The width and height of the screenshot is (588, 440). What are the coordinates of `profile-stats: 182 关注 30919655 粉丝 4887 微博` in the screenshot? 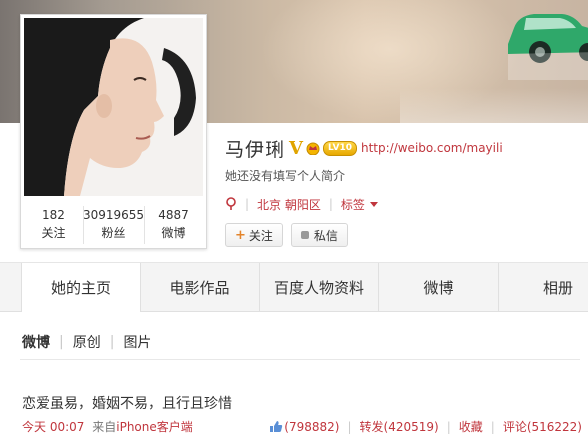 It's located at (113, 225).